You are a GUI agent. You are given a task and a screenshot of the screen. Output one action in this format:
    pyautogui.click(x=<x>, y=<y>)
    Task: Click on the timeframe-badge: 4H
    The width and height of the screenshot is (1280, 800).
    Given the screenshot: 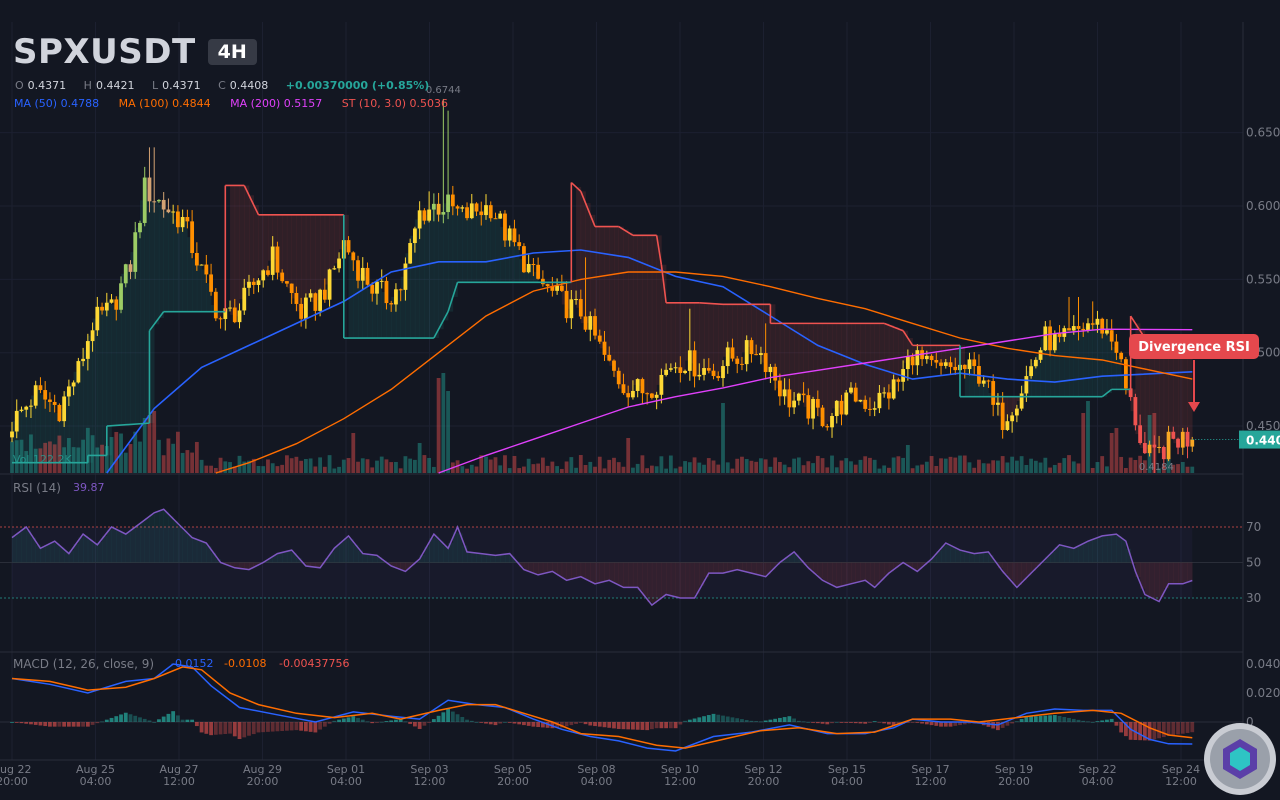 What is the action you would take?
    pyautogui.click(x=232, y=52)
    